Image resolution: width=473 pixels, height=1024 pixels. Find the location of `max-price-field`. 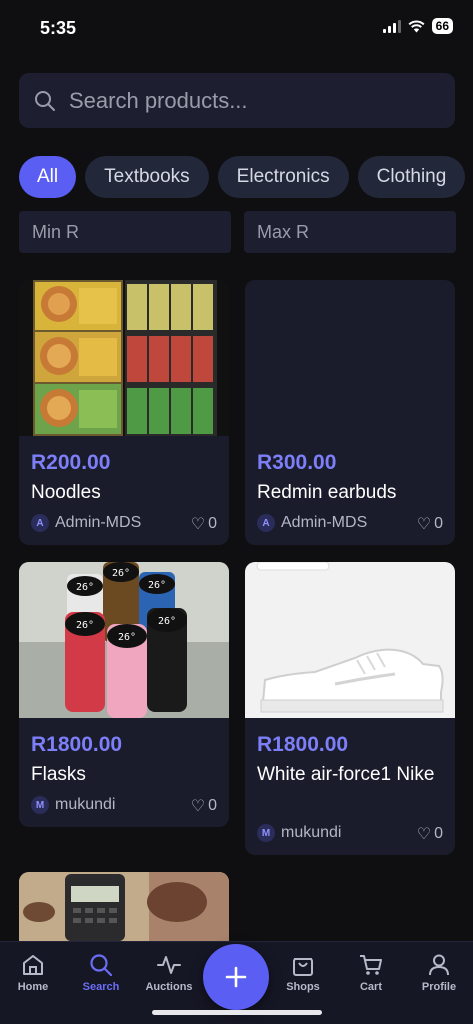

max-price-field is located at coordinates (350, 232).